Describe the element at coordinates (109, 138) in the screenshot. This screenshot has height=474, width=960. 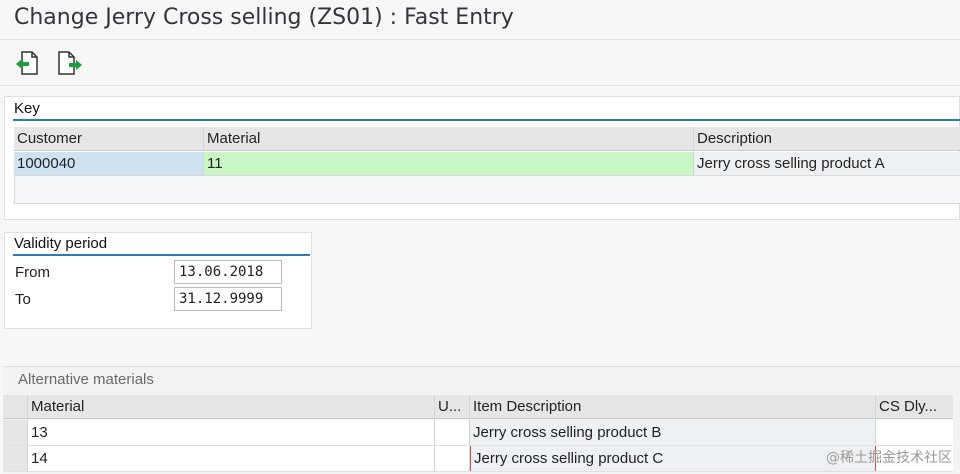
I see `column-header-customer: Customer` at that location.